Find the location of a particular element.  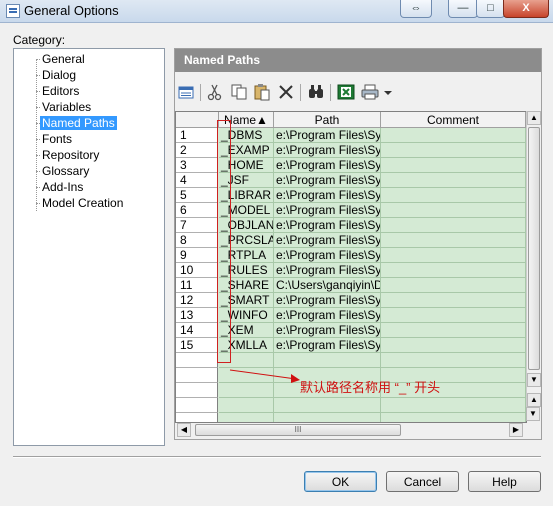

category-item: Repository is located at coordinates (68, 155).